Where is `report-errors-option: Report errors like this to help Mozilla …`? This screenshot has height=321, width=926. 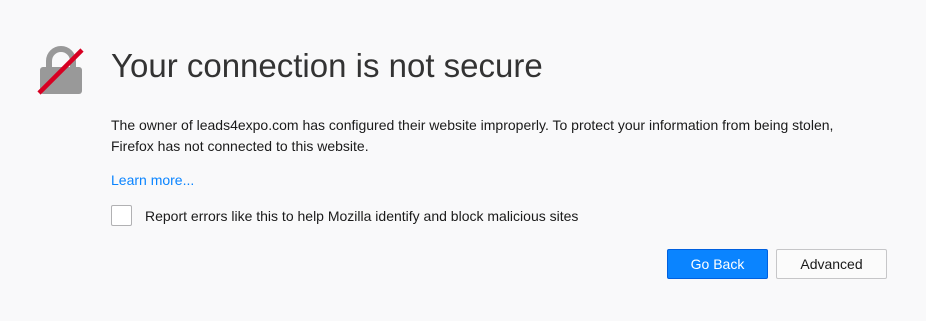 report-errors-option: Report errors like this to help Mozilla … is located at coordinates (344, 215).